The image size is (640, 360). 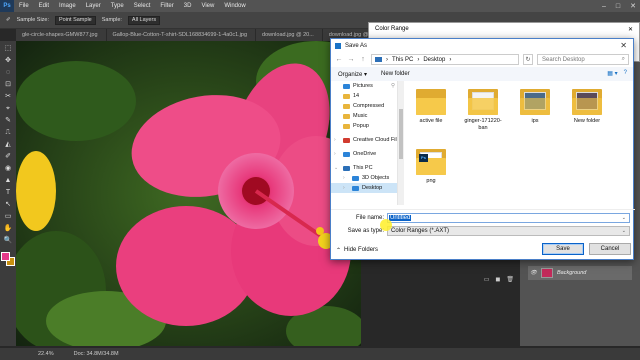 What do you see at coordinates (364, 116) in the screenshot?
I see `nav-item-music: Music` at bounding box center [364, 116].